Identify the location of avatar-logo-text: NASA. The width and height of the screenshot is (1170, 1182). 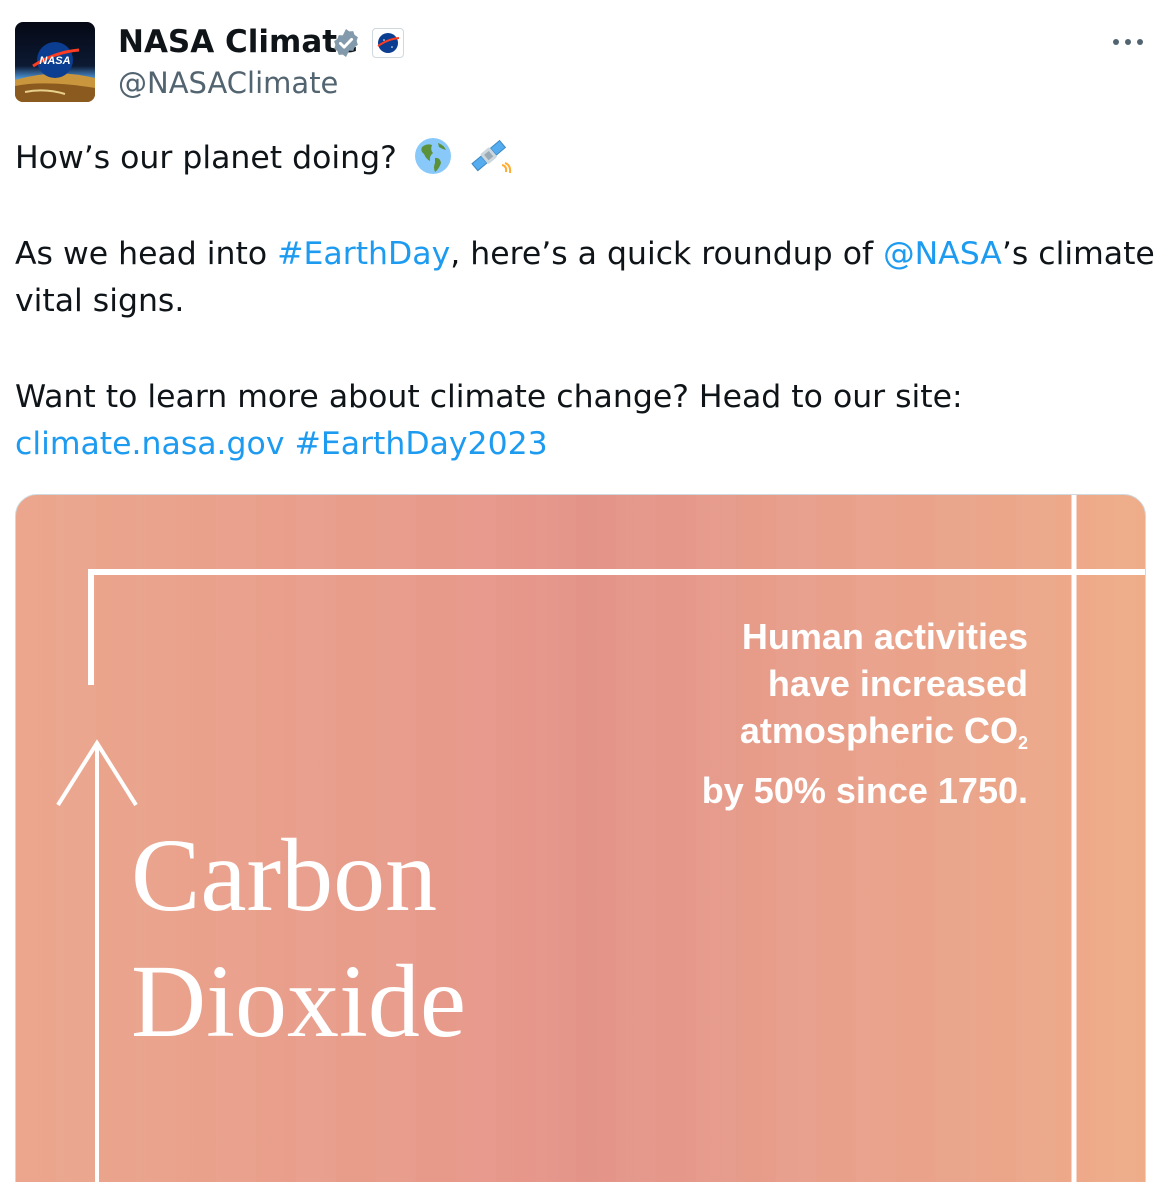
(54, 61).